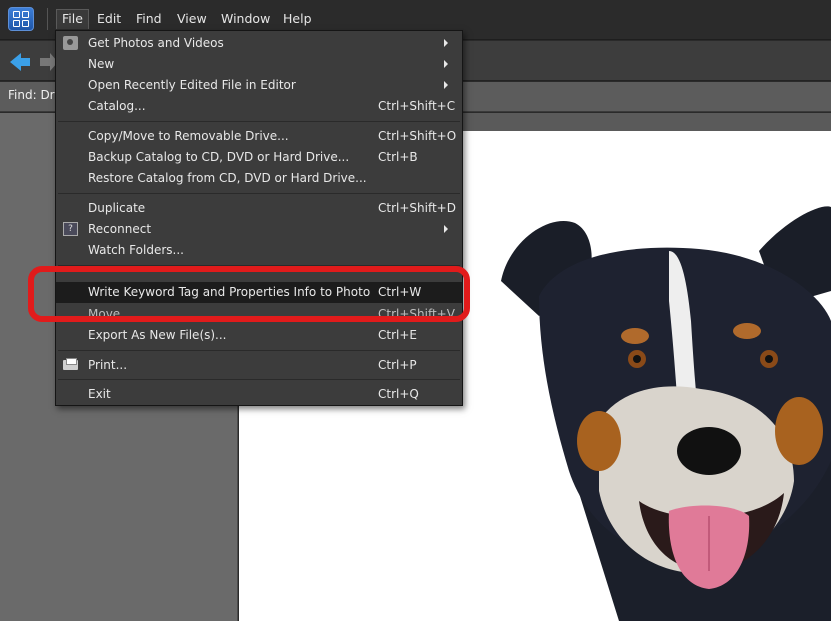  What do you see at coordinates (259, 106) in the screenshot?
I see `menu-item-catalog: Catalog... Ctrl+Shift+C` at bounding box center [259, 106].